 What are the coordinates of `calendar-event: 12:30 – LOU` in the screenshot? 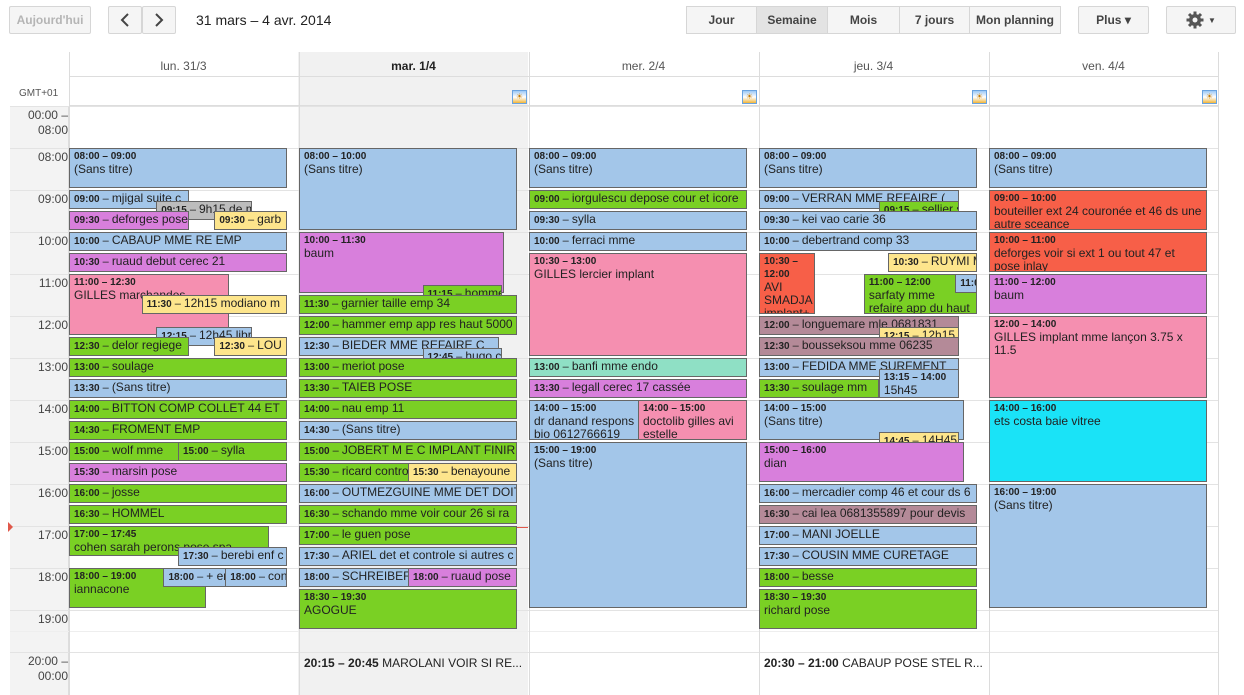 It's located at (250, 346).